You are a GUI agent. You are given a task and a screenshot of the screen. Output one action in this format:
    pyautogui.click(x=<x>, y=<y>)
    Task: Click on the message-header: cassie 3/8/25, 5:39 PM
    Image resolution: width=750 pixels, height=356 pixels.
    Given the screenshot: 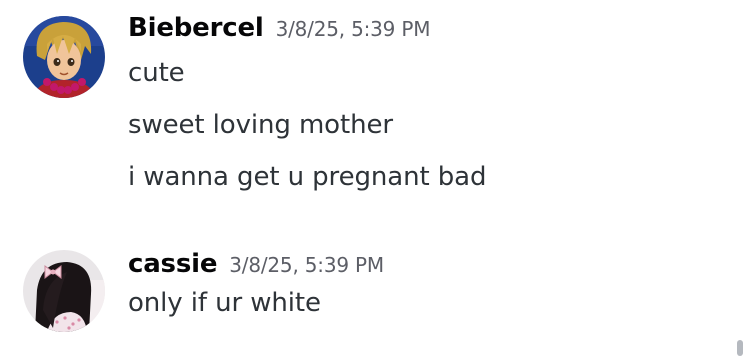 What is the action you would take?
    pyautogui.click(x=256, y=264)
    